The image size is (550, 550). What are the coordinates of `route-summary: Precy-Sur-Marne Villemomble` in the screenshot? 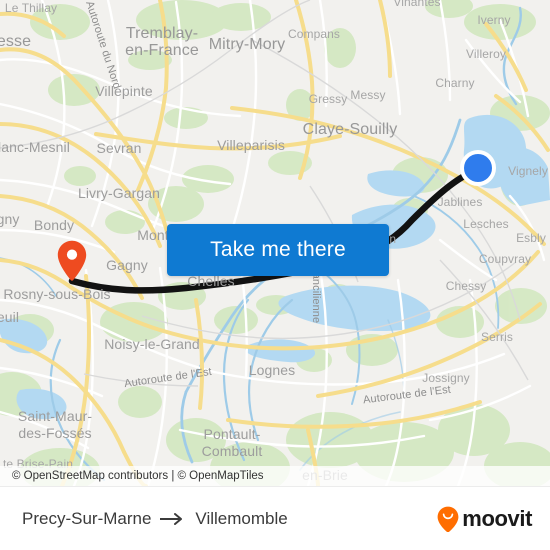 It's located at (155, 519).